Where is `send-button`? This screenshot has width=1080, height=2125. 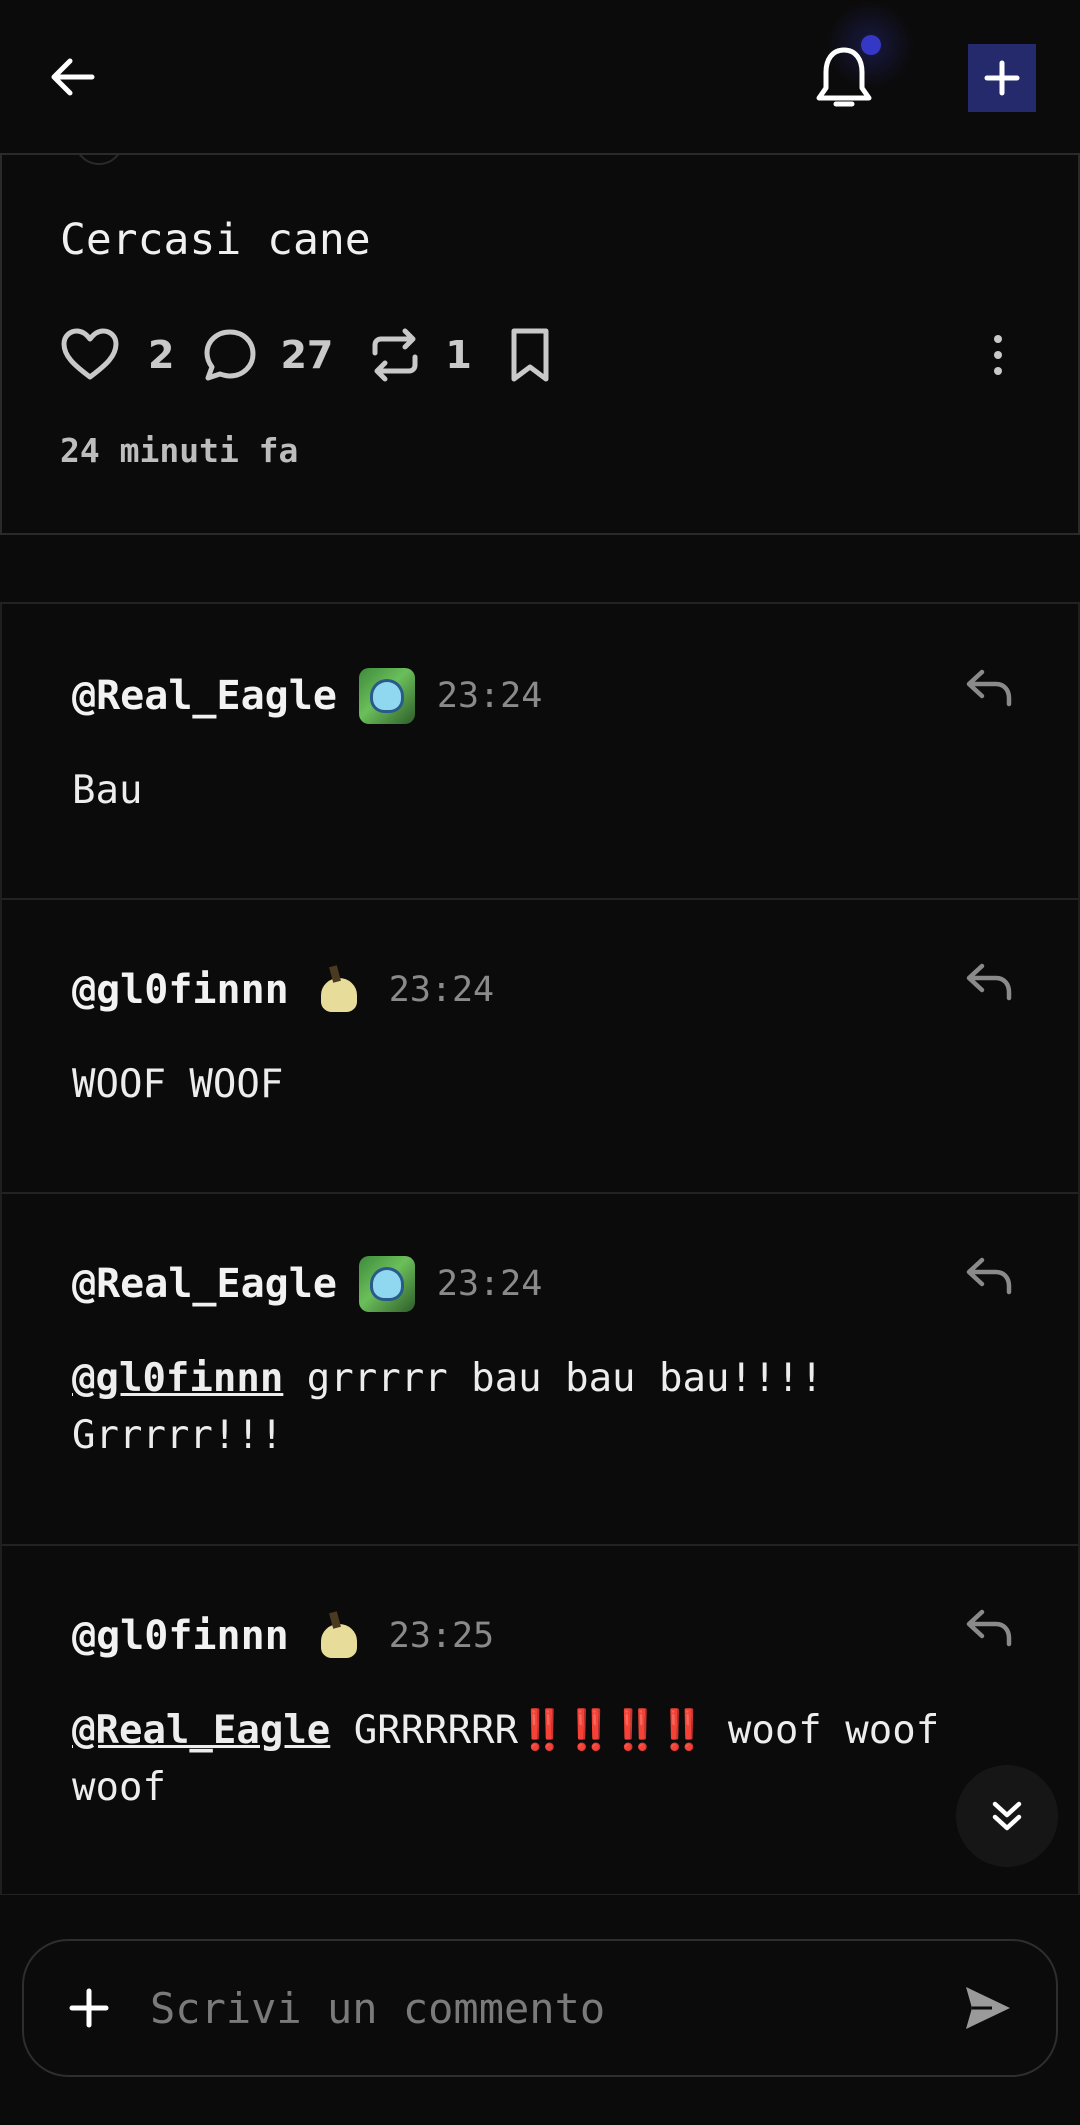 send-button is located at coordinates (988, 2008).